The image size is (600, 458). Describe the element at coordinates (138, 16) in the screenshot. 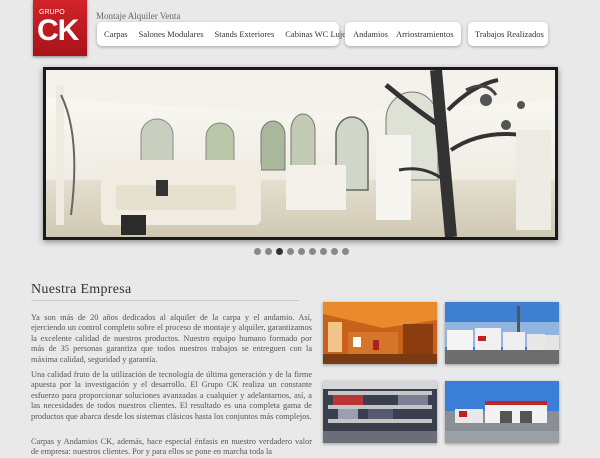

I see `tagline: Montaje Alquiler Venta` at that location.